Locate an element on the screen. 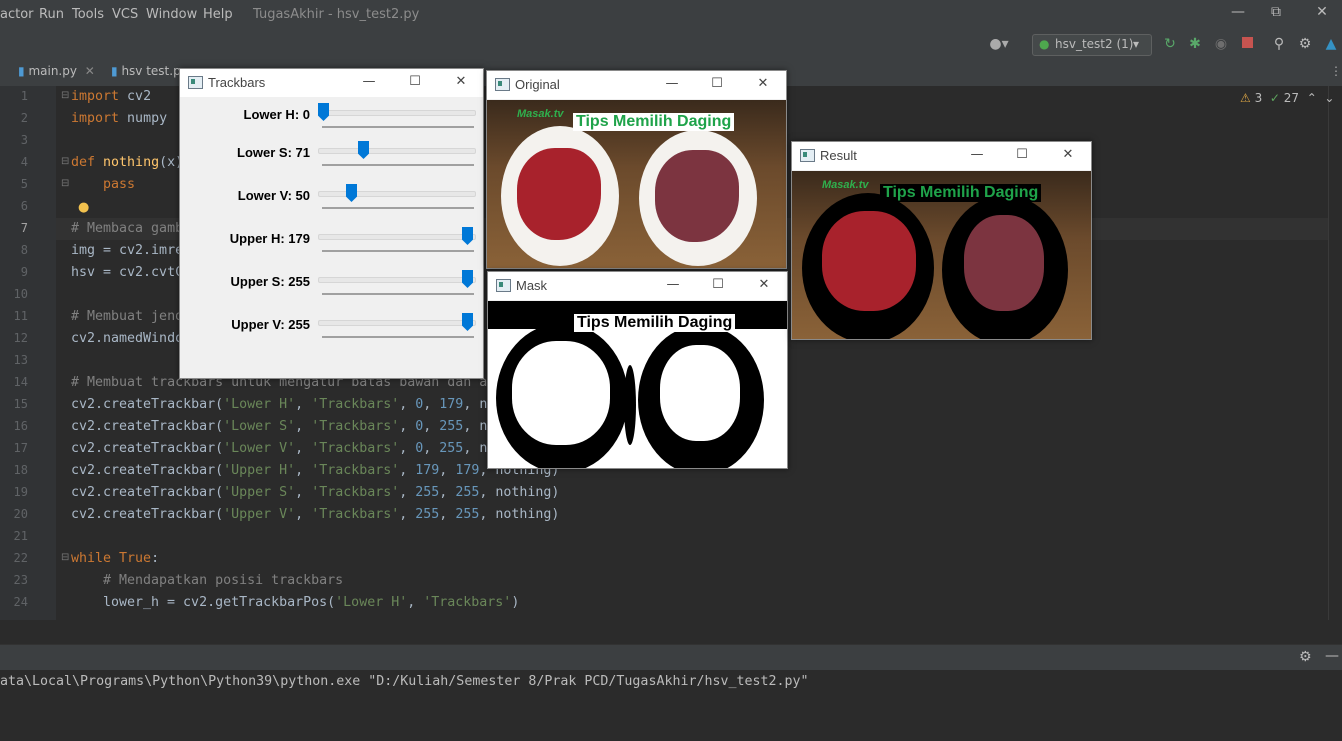 This screenshot has width=1342, height=741. coverage-icon: ◉ is located at coordinates (1221, 44).